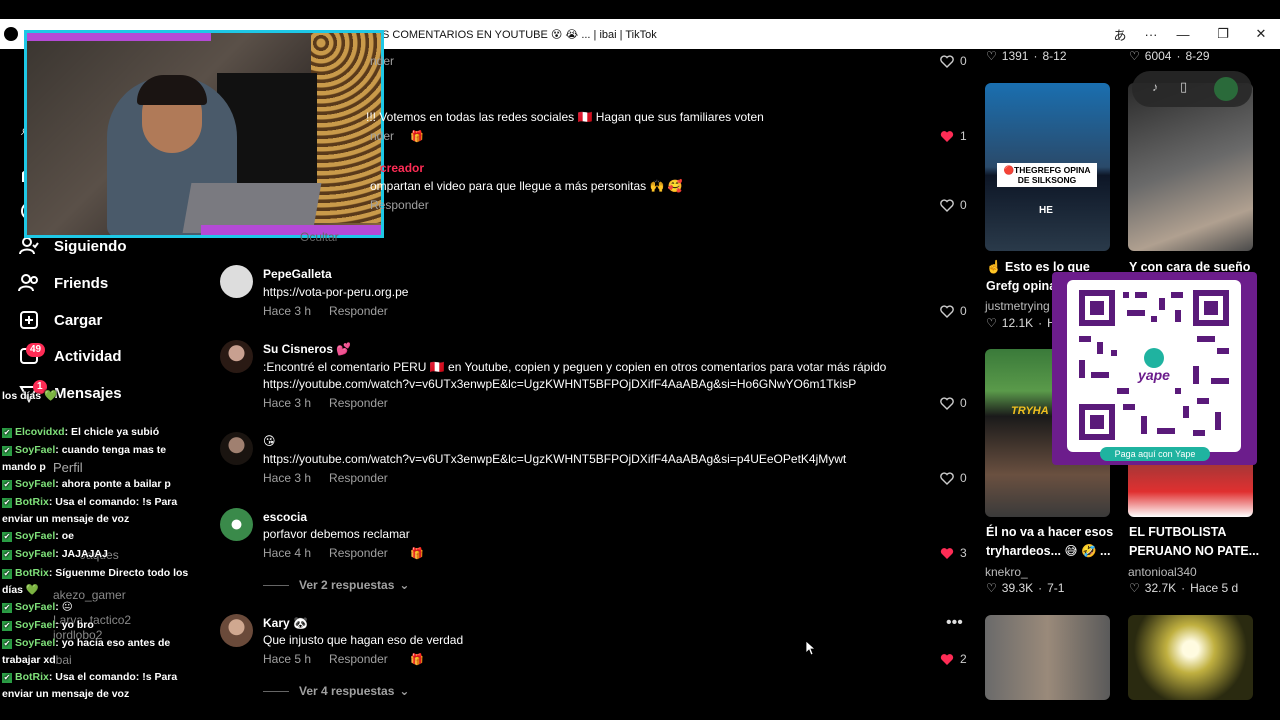 The width and height of the screenshot is (1280, 720). Describe the element at coordinates (1261, 34) in the screenshot. I see `close-icon: ✕` at that location.